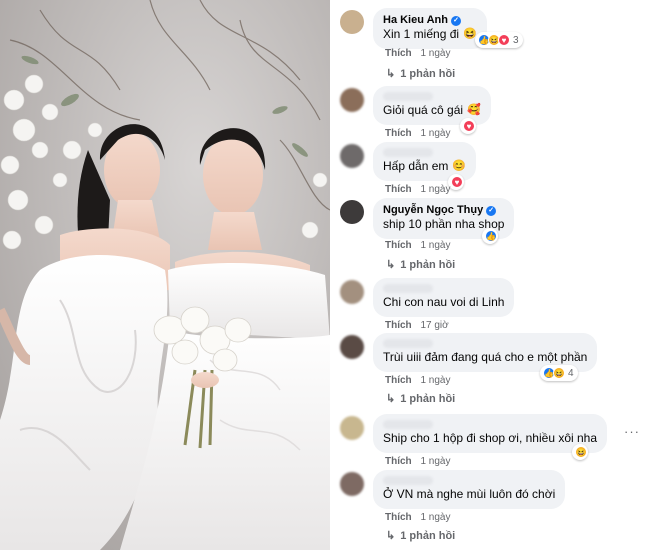 The image size is (660, 550). Describe the element at coordinates (490, 438) in the screenshot. I see `comment-text: Ship cho 1 hộp đi shop ơi, nhiều xôi nha` at that location.